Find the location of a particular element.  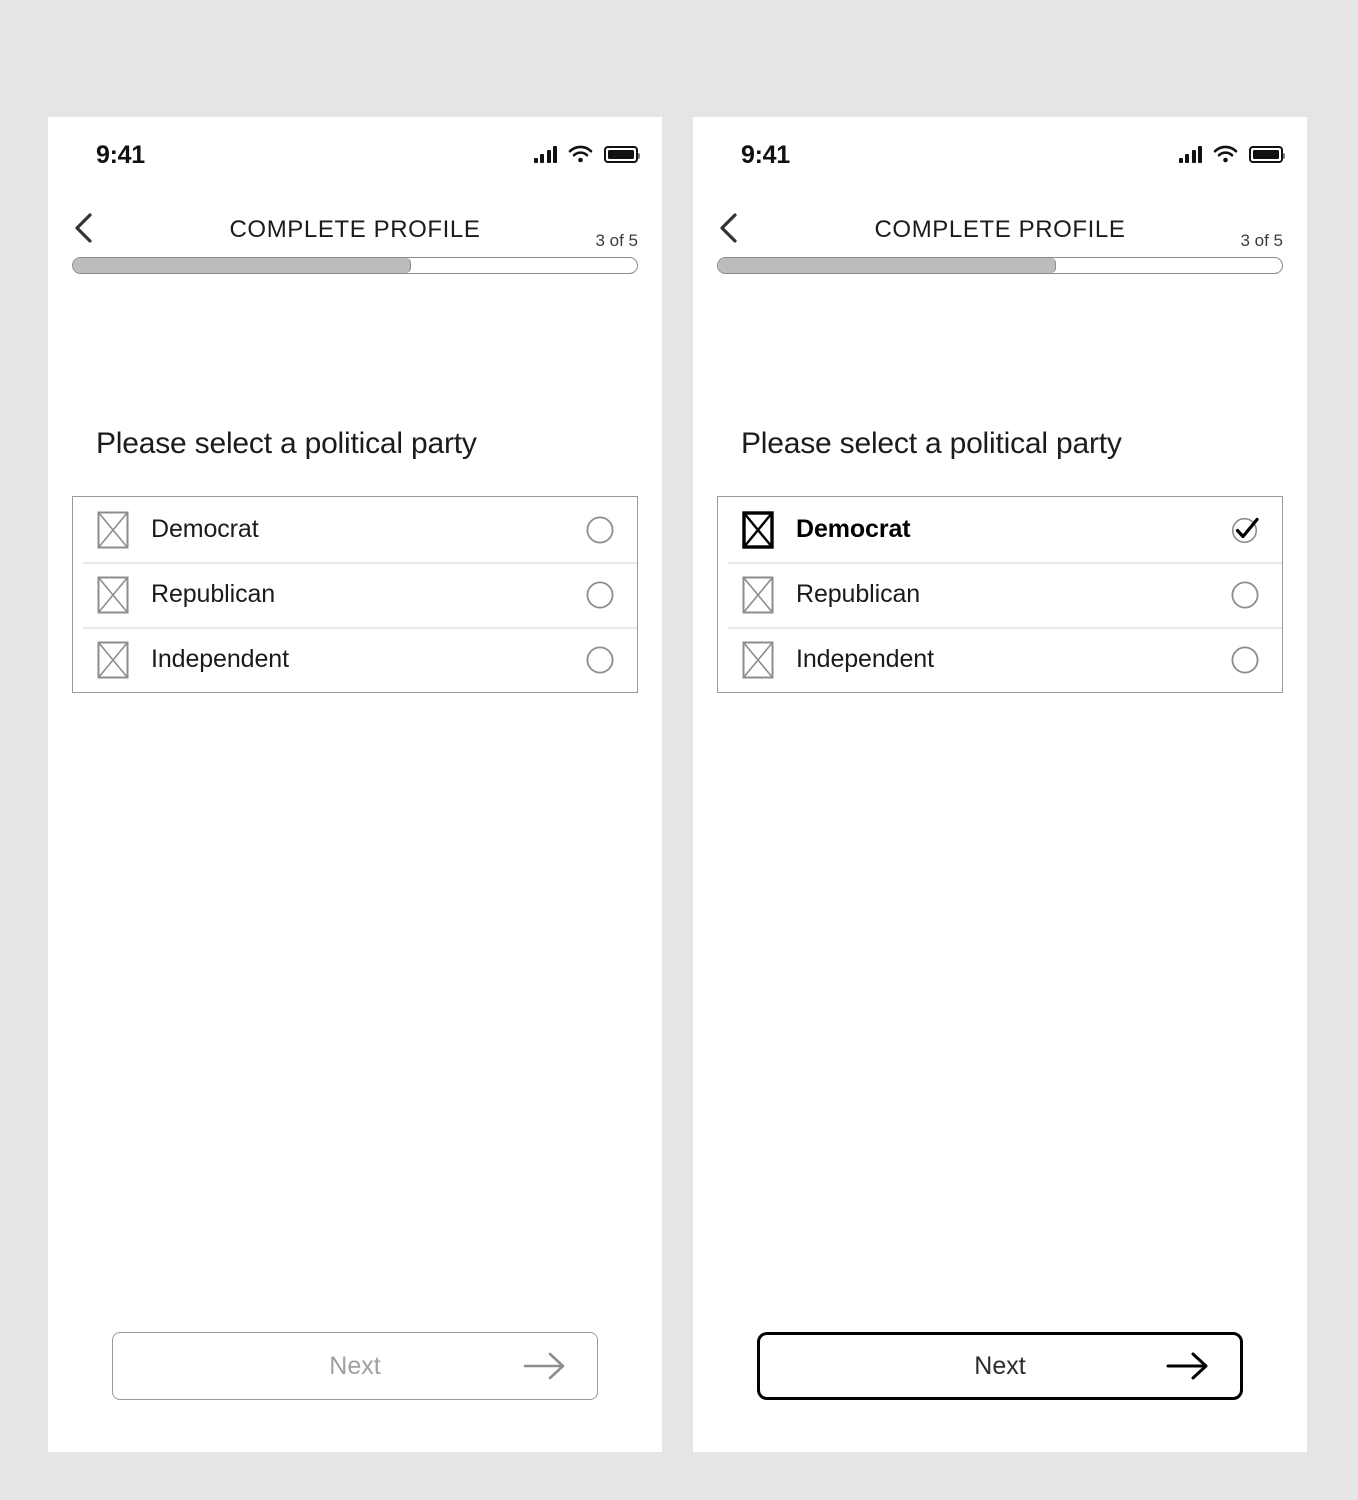

check-circle-icon is located at coordinates (1245, 530).